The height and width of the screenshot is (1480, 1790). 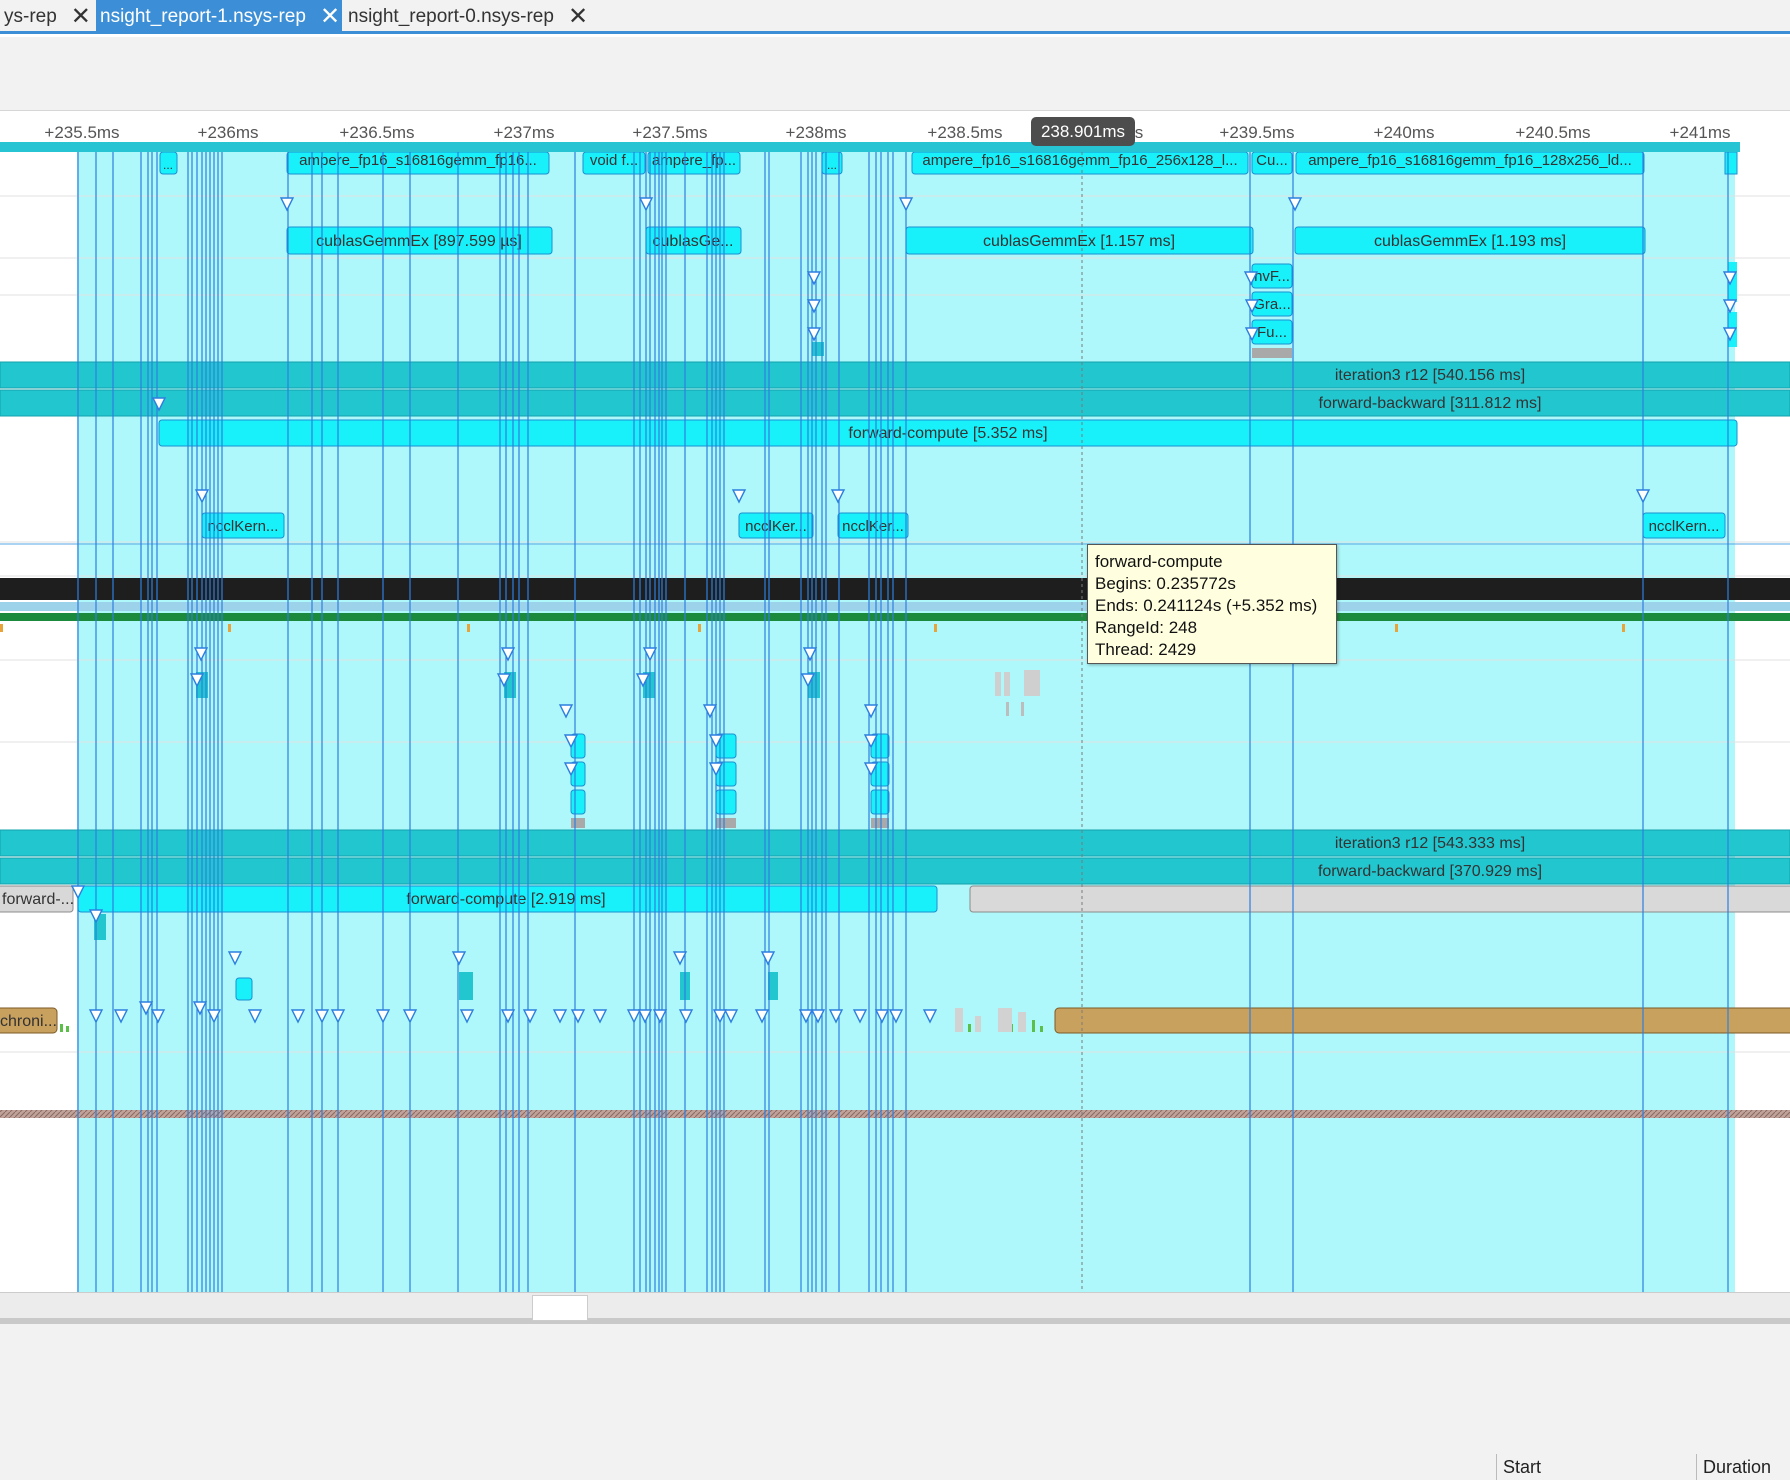 I want to click on tooltip-begins: Begins: 0.235772s, so click(x=1165, y=583).